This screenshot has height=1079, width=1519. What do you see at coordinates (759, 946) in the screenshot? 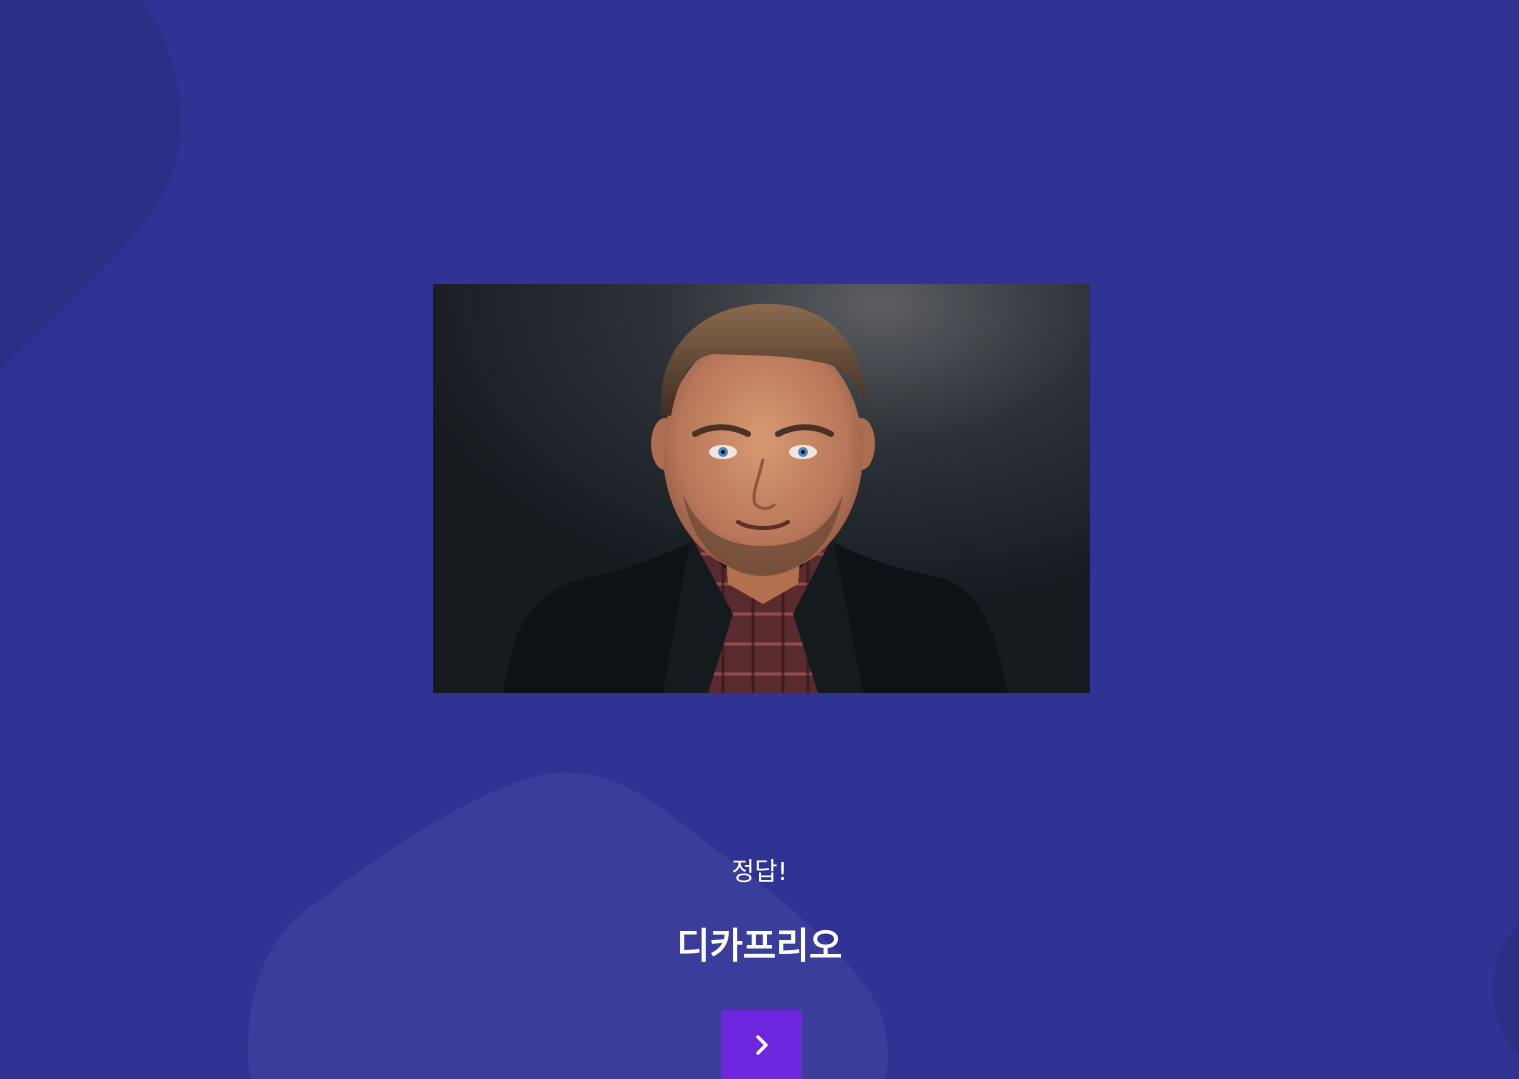
I see `answer-name: 디카프리오` at bounding box center [759, 946].